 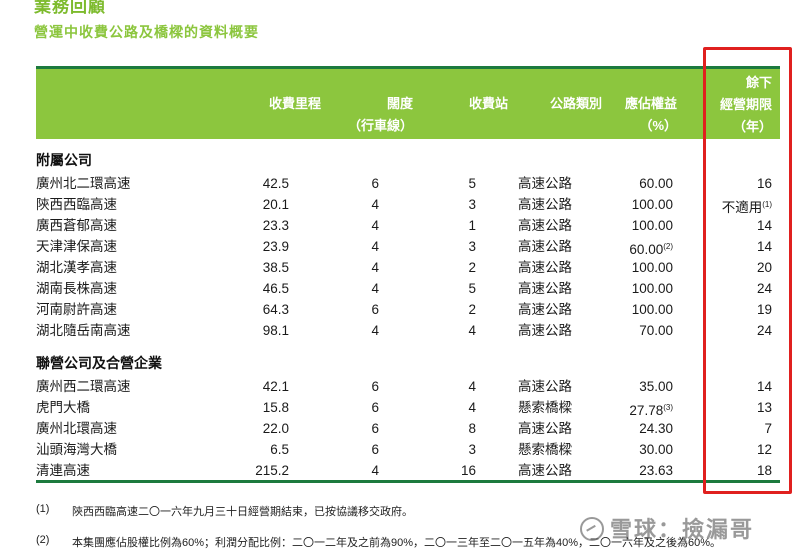 What do you see at coordinates (408, 225) in the screenshot?
I see `table-row: 廣西蒼郁高速 23.3 4 1 高速公路 100.00 14` at bounding box center [408, 225].